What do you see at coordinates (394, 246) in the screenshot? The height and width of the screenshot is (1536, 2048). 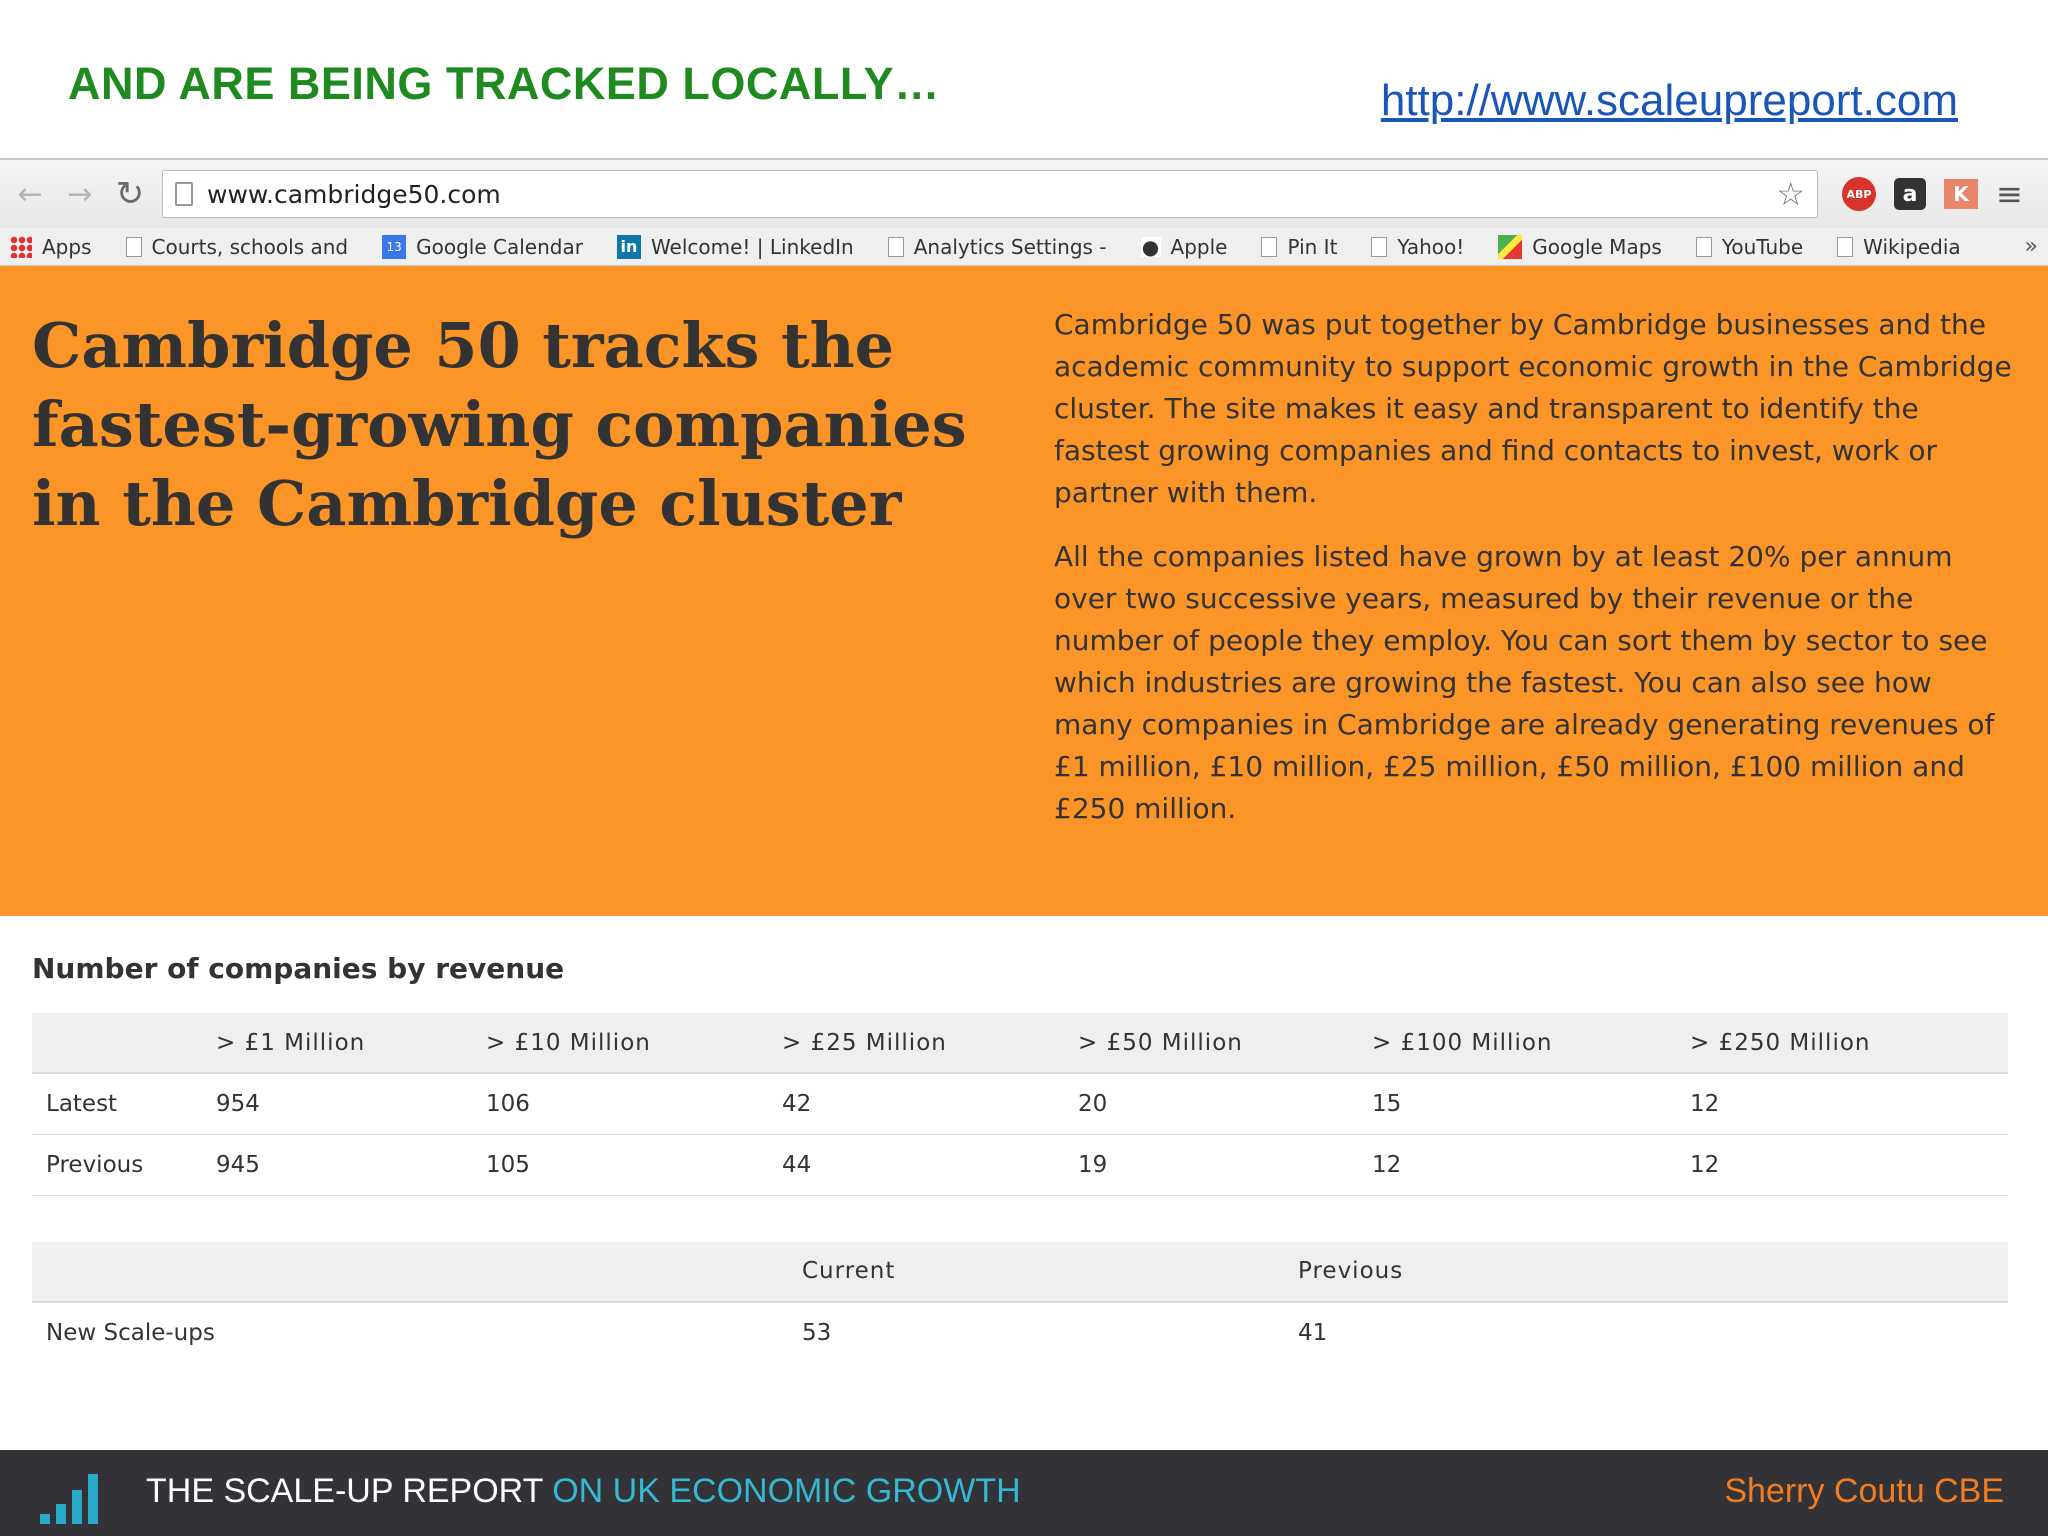 I see `calendar-icon: 13` at bounding box center [394, 246].